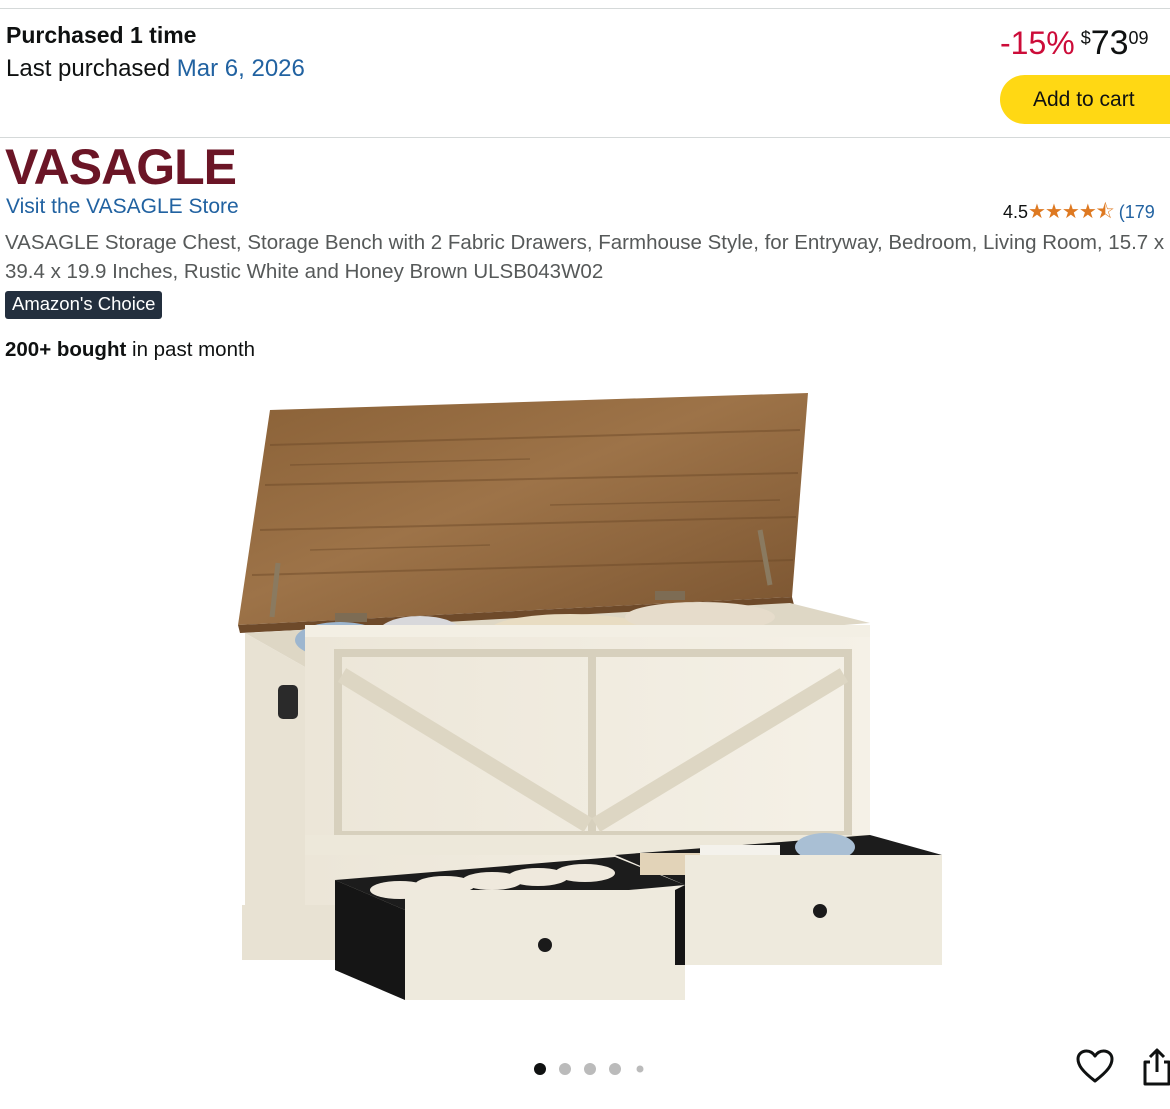 This screenshot has height=1109, width=1170. What do you see at coordinates (1071, 212) in the screenshot?
I see `rating-stars-icon: ★★★★⯪` at bounding box center [1071, 212].